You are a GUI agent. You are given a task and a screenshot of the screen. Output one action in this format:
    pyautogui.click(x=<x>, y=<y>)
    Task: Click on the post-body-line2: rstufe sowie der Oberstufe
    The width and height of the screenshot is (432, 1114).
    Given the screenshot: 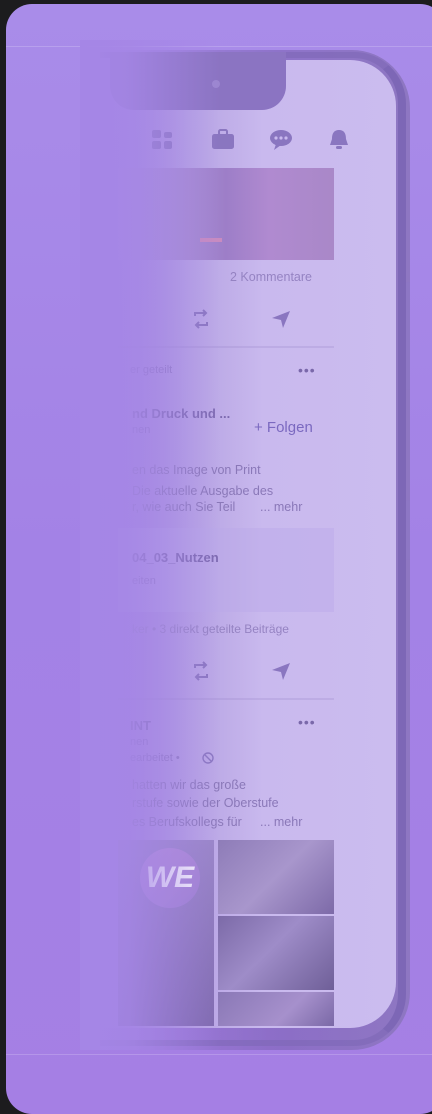 What is the action you would take?
    pyautogui.click(x=205, y=803)
    